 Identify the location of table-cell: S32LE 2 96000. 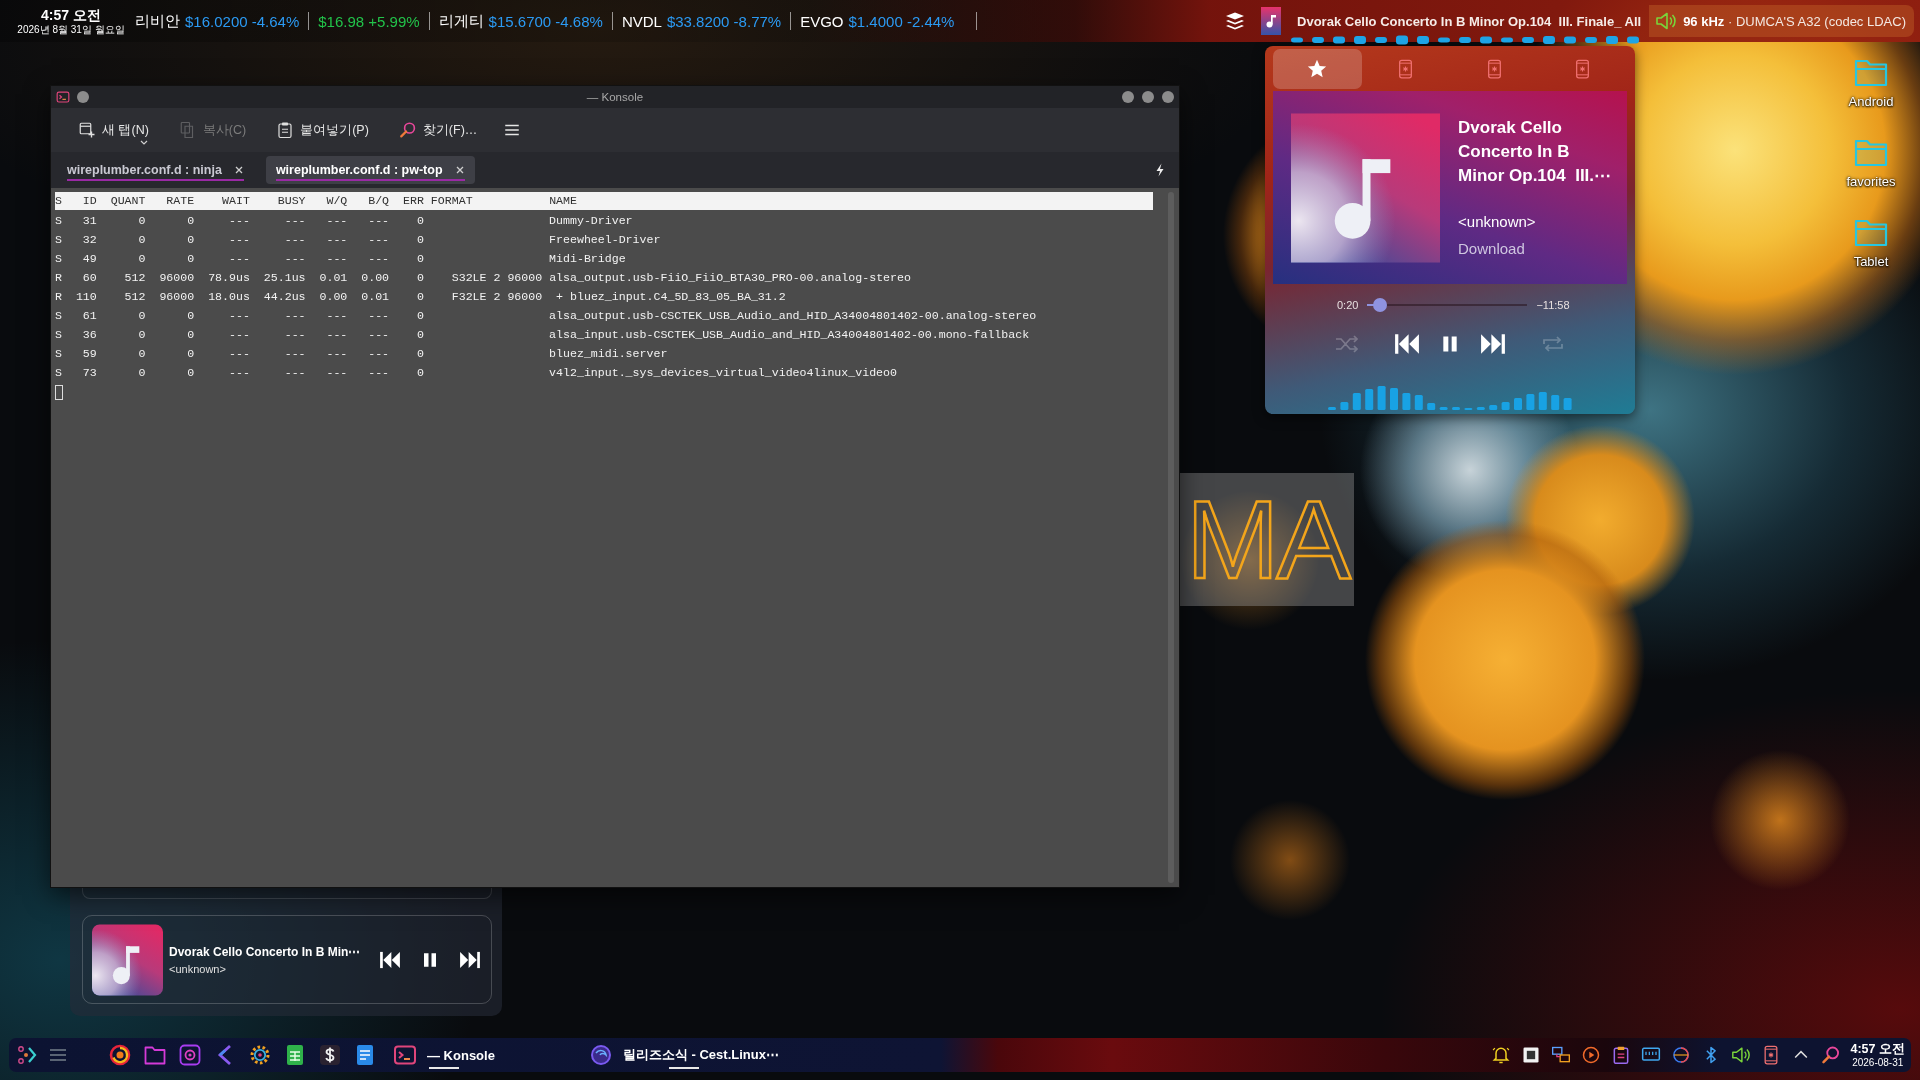
(497, 277).